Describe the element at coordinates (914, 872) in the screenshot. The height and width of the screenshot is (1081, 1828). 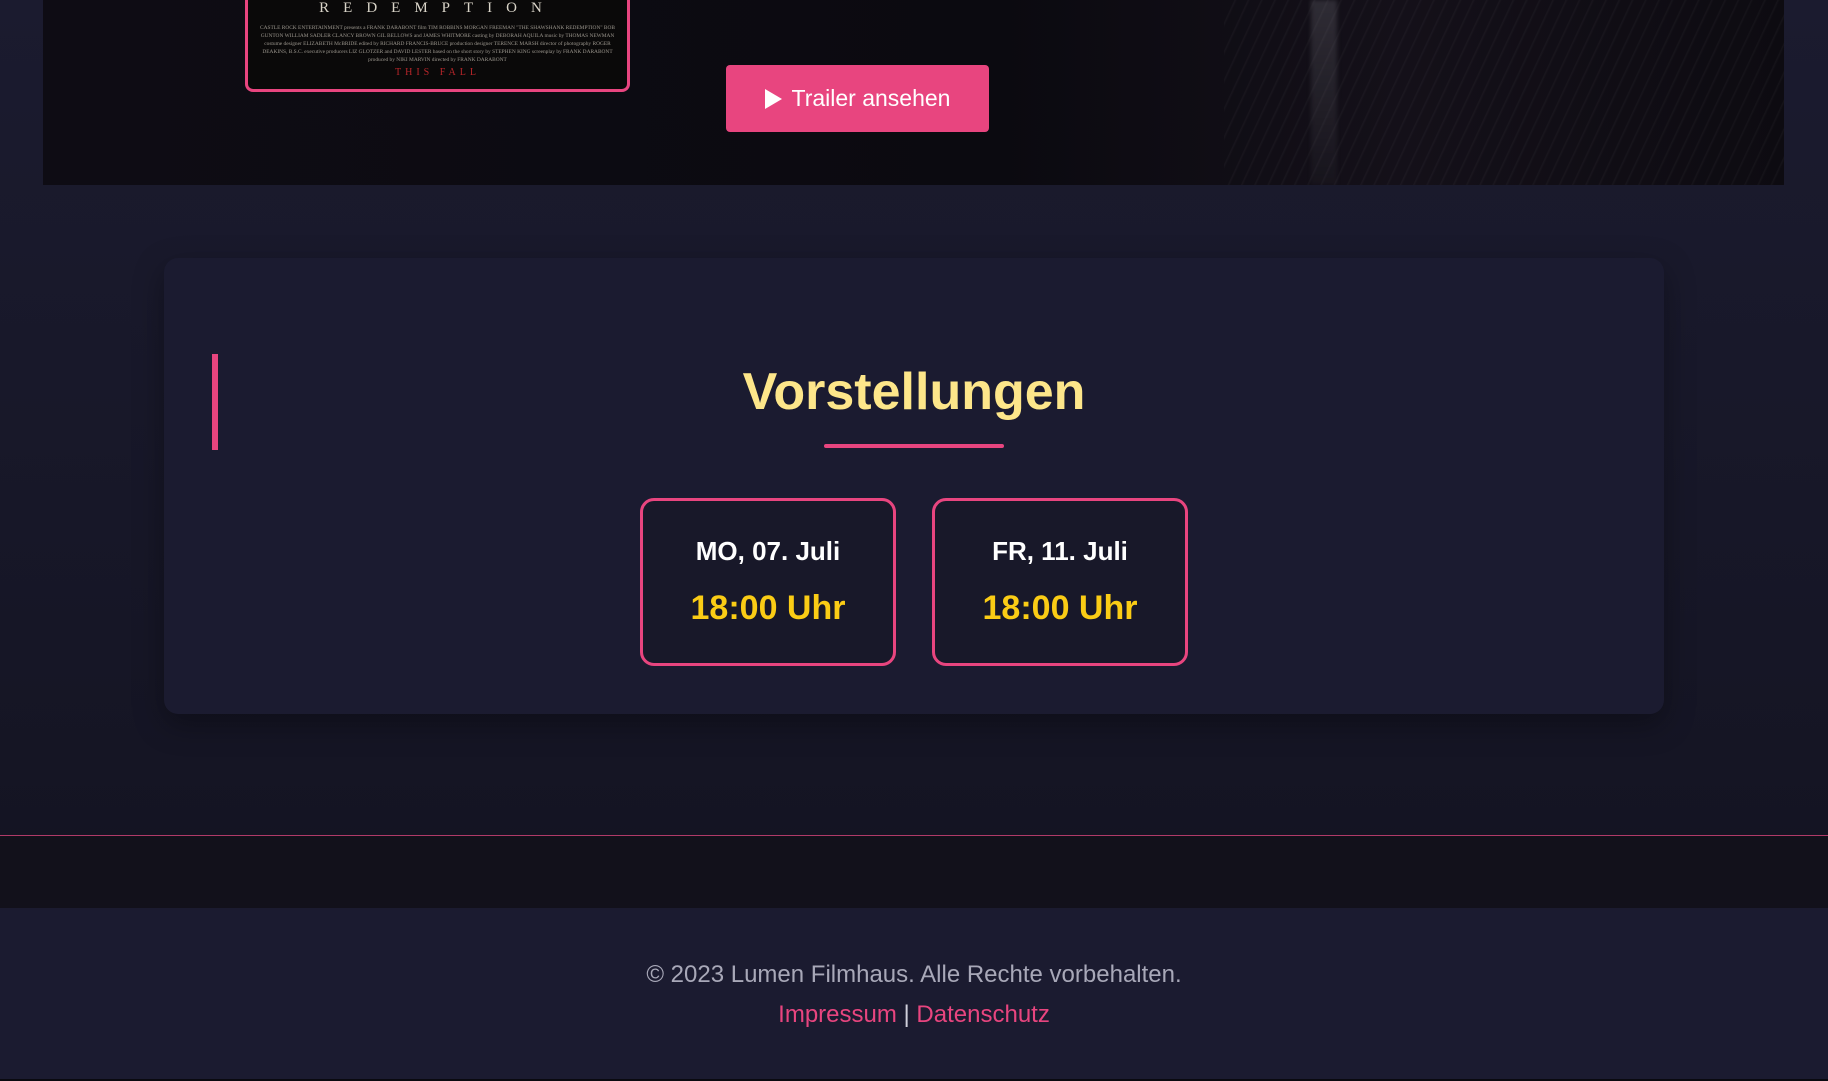
I see `footer-top-band` at that location.